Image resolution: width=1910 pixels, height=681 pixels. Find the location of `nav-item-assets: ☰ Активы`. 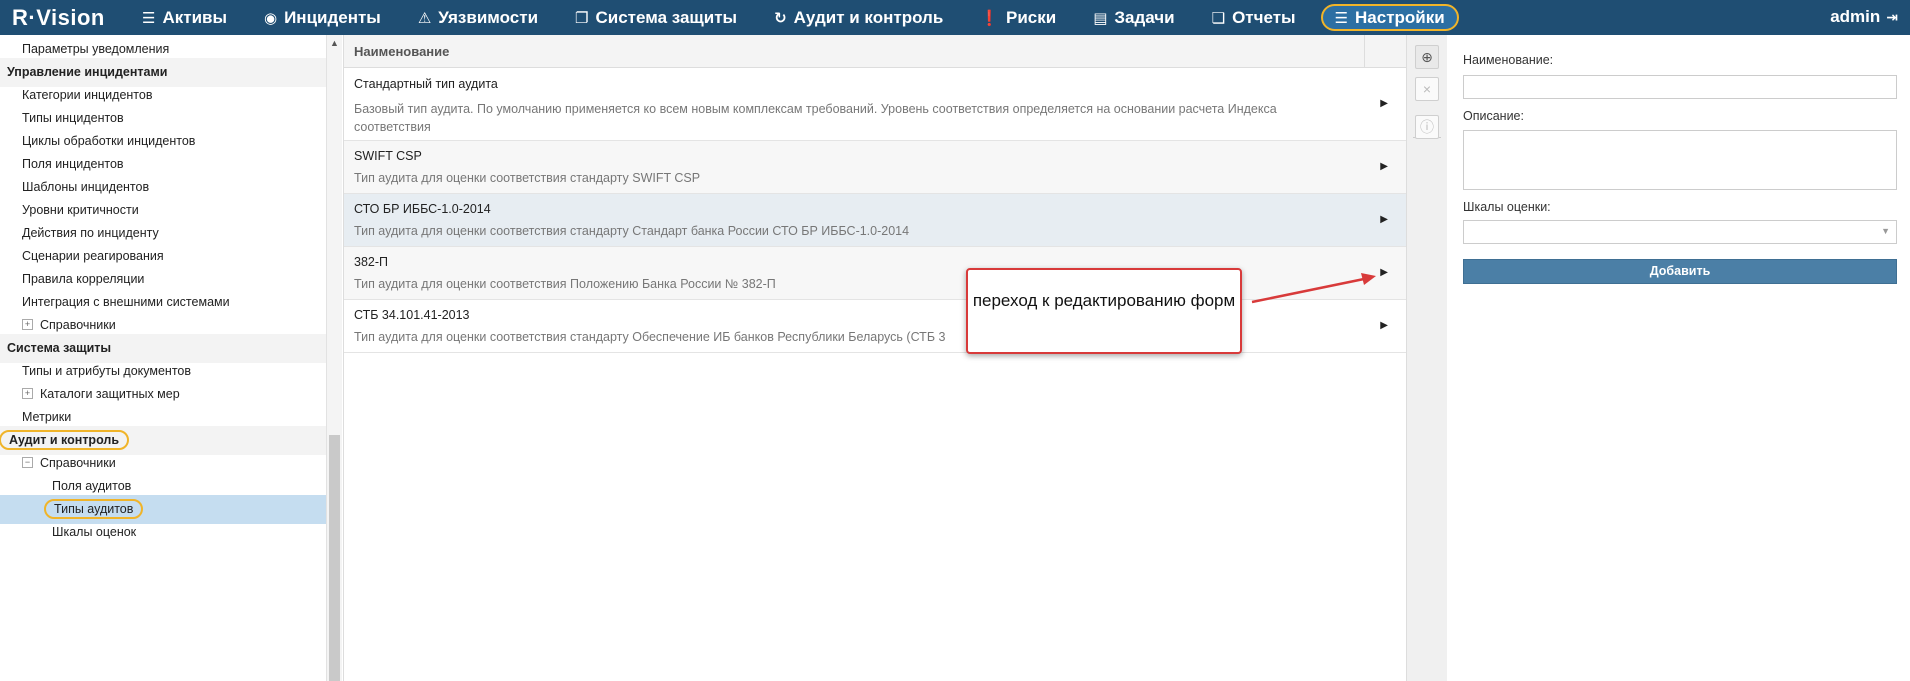

nav-item-assets: ☰ Активы is located at coordinates (184, 17).